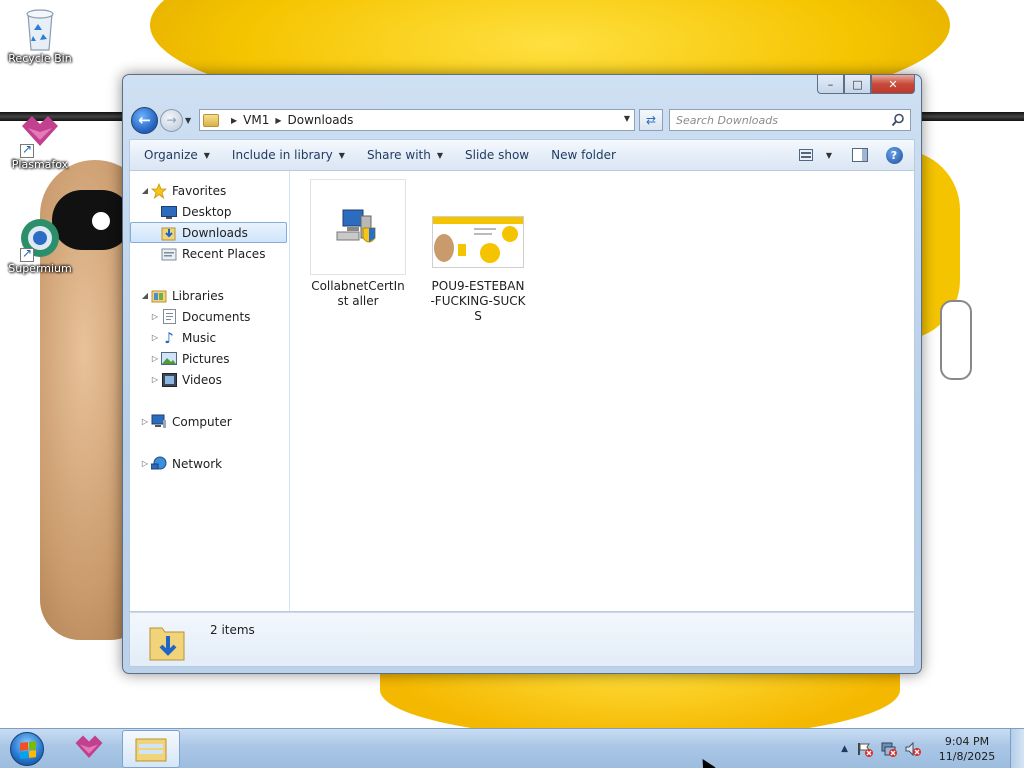 This screenshot has width=1024, height=768. What do you see at coordinates (169, 212) in the screenshot?
I see `desktop-icon` at bounding box center [169, 212].